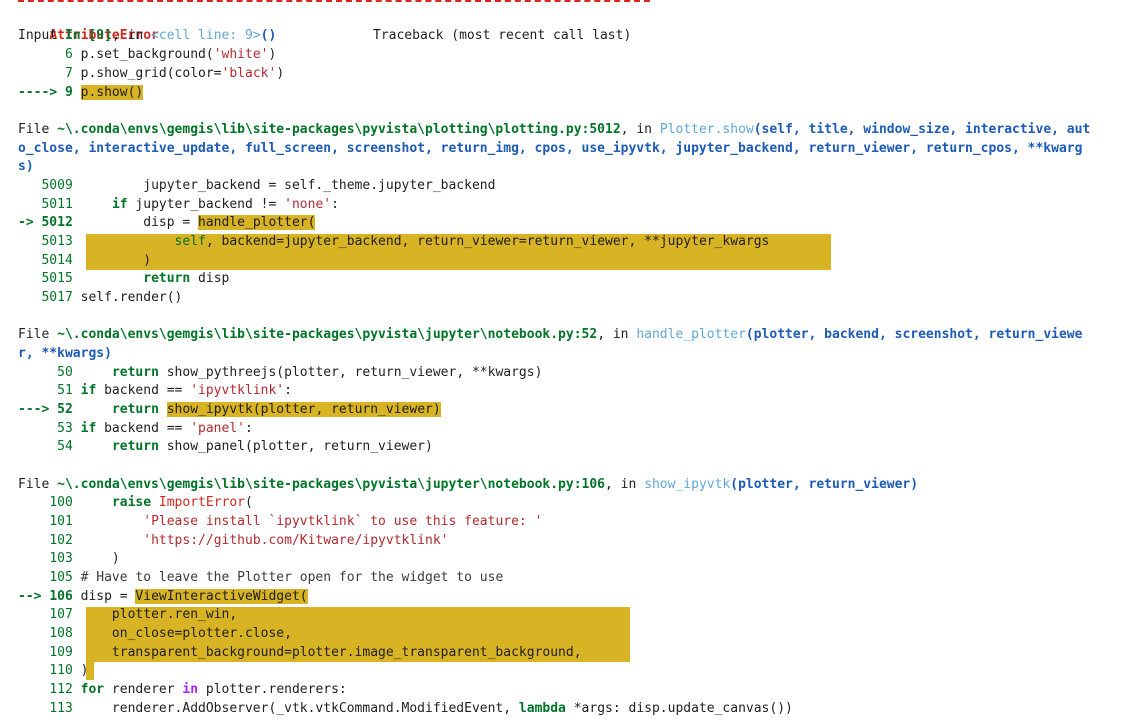 Image resolution: width=1132 pixels, height=727 pixels. I want to click on code-line-current: ----> 9 p.show(), so click(81, 92).